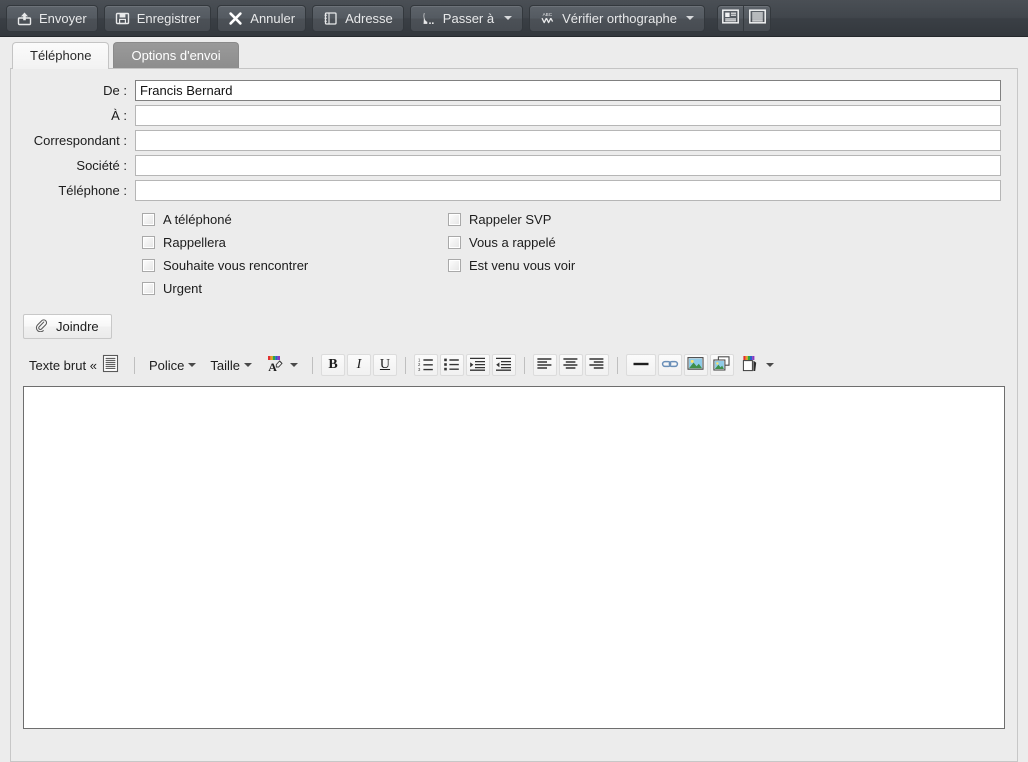 The image size is (1028, 762). Describe the element at coordinates (511, 265) in the screenshot. I see `checkbox-est-venu-vous-voir: Est venu vous voir` at that location.